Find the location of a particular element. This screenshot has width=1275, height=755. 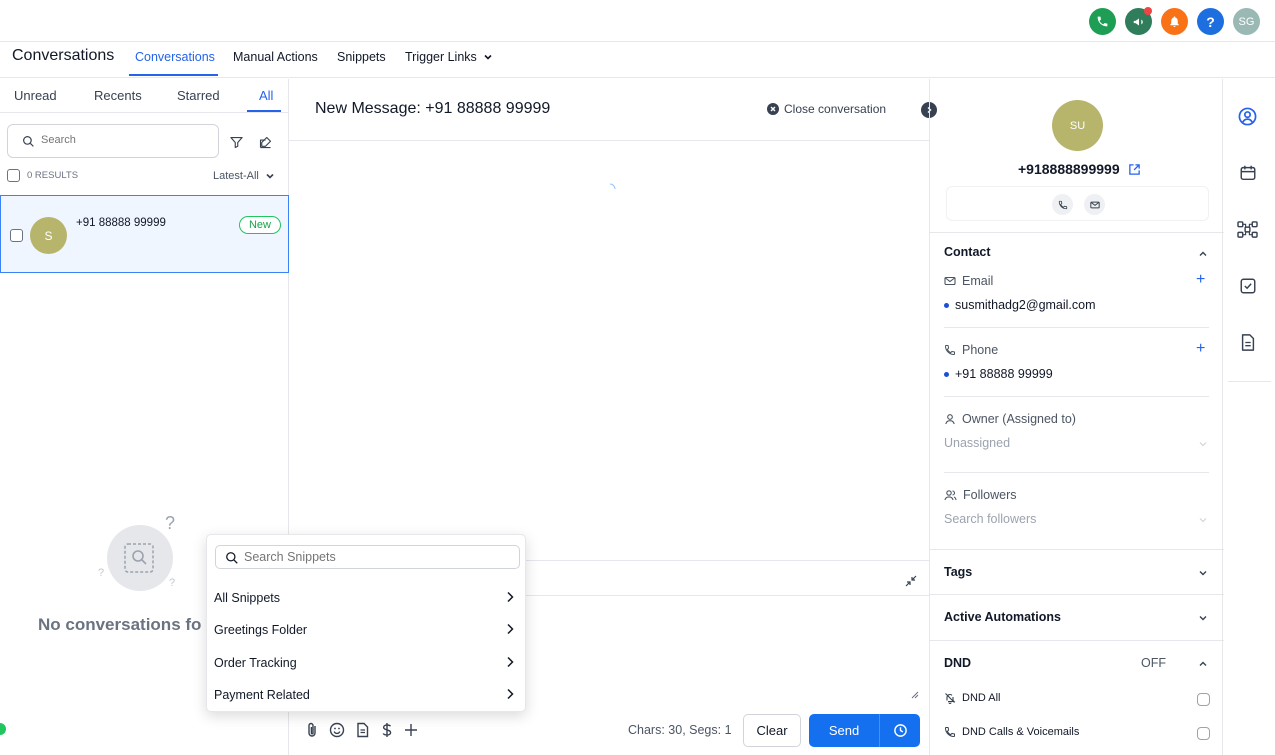

schedule-send-button is located at coordinates (899, 730).